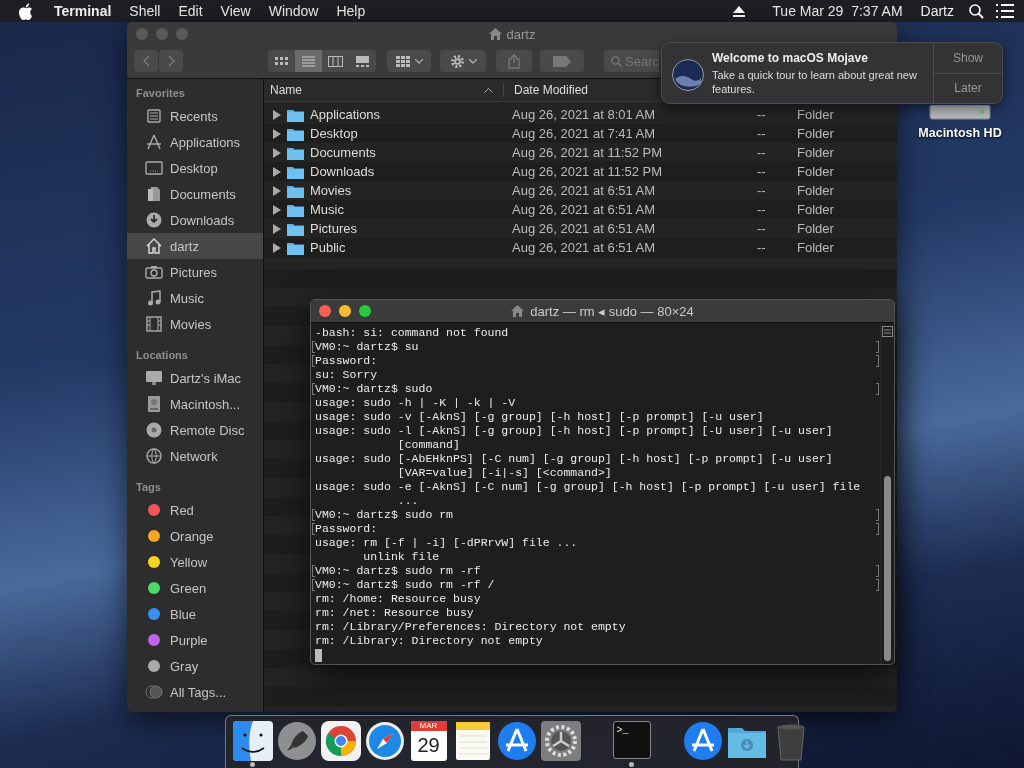 Image resolution: width=1024 pixels, height=768 pixels. I want to click on browser-icon, so click(340, 741).